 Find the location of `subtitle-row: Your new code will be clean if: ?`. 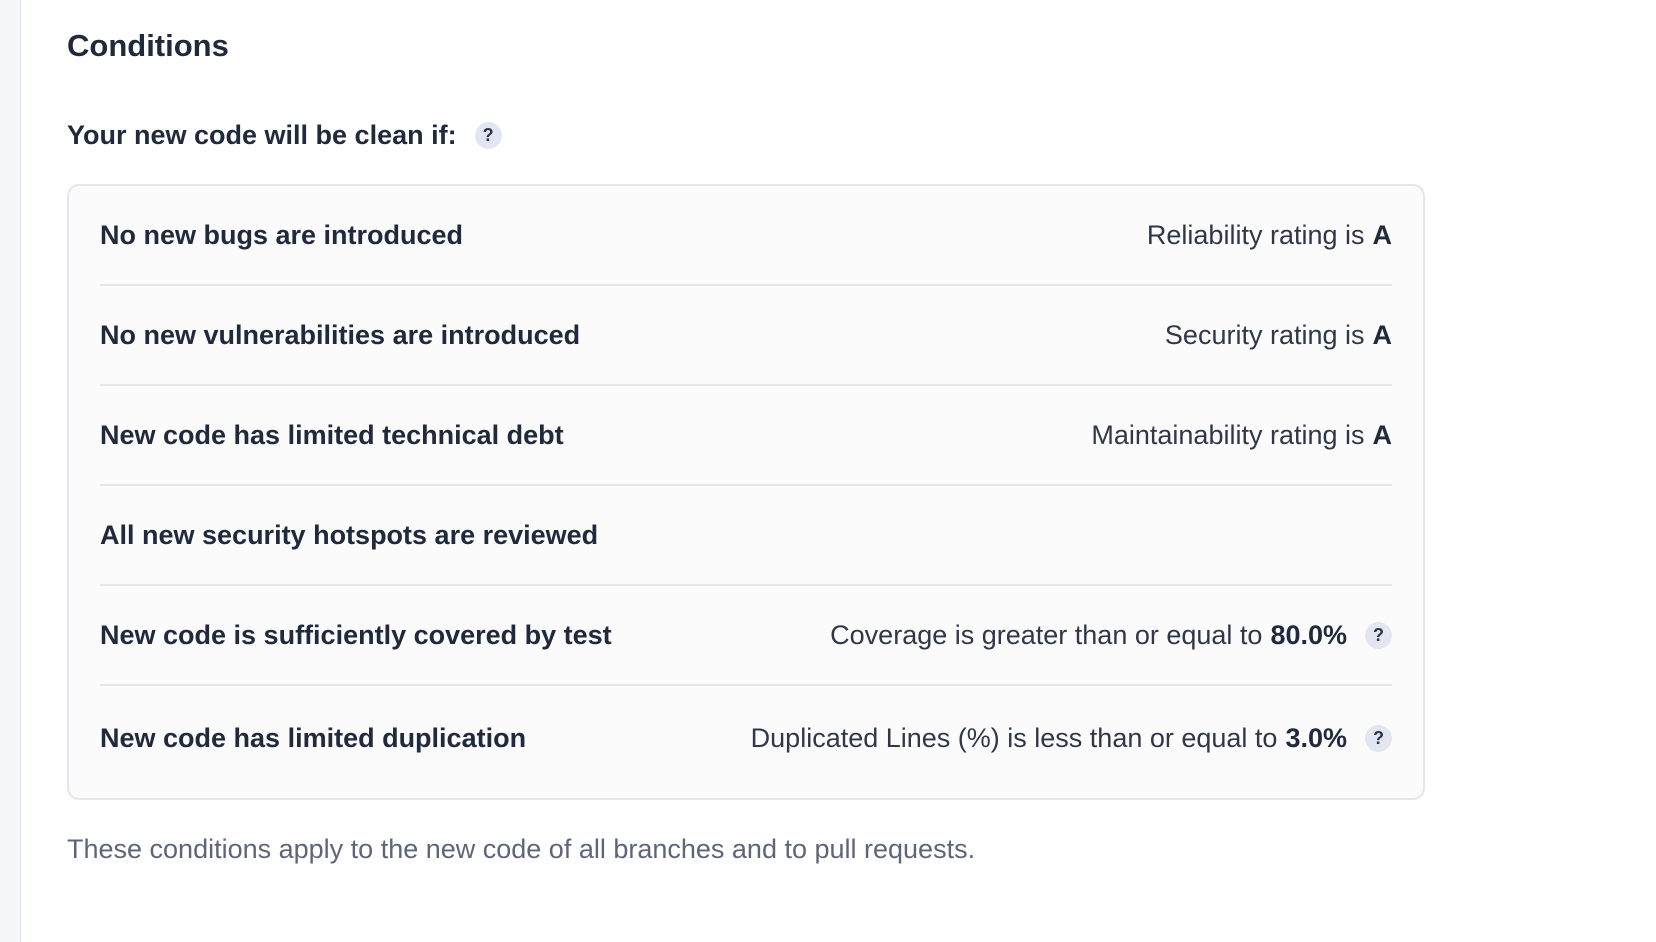

subtitle-row: Your new code will be clean if: ? is located at coordinates (284, 135).